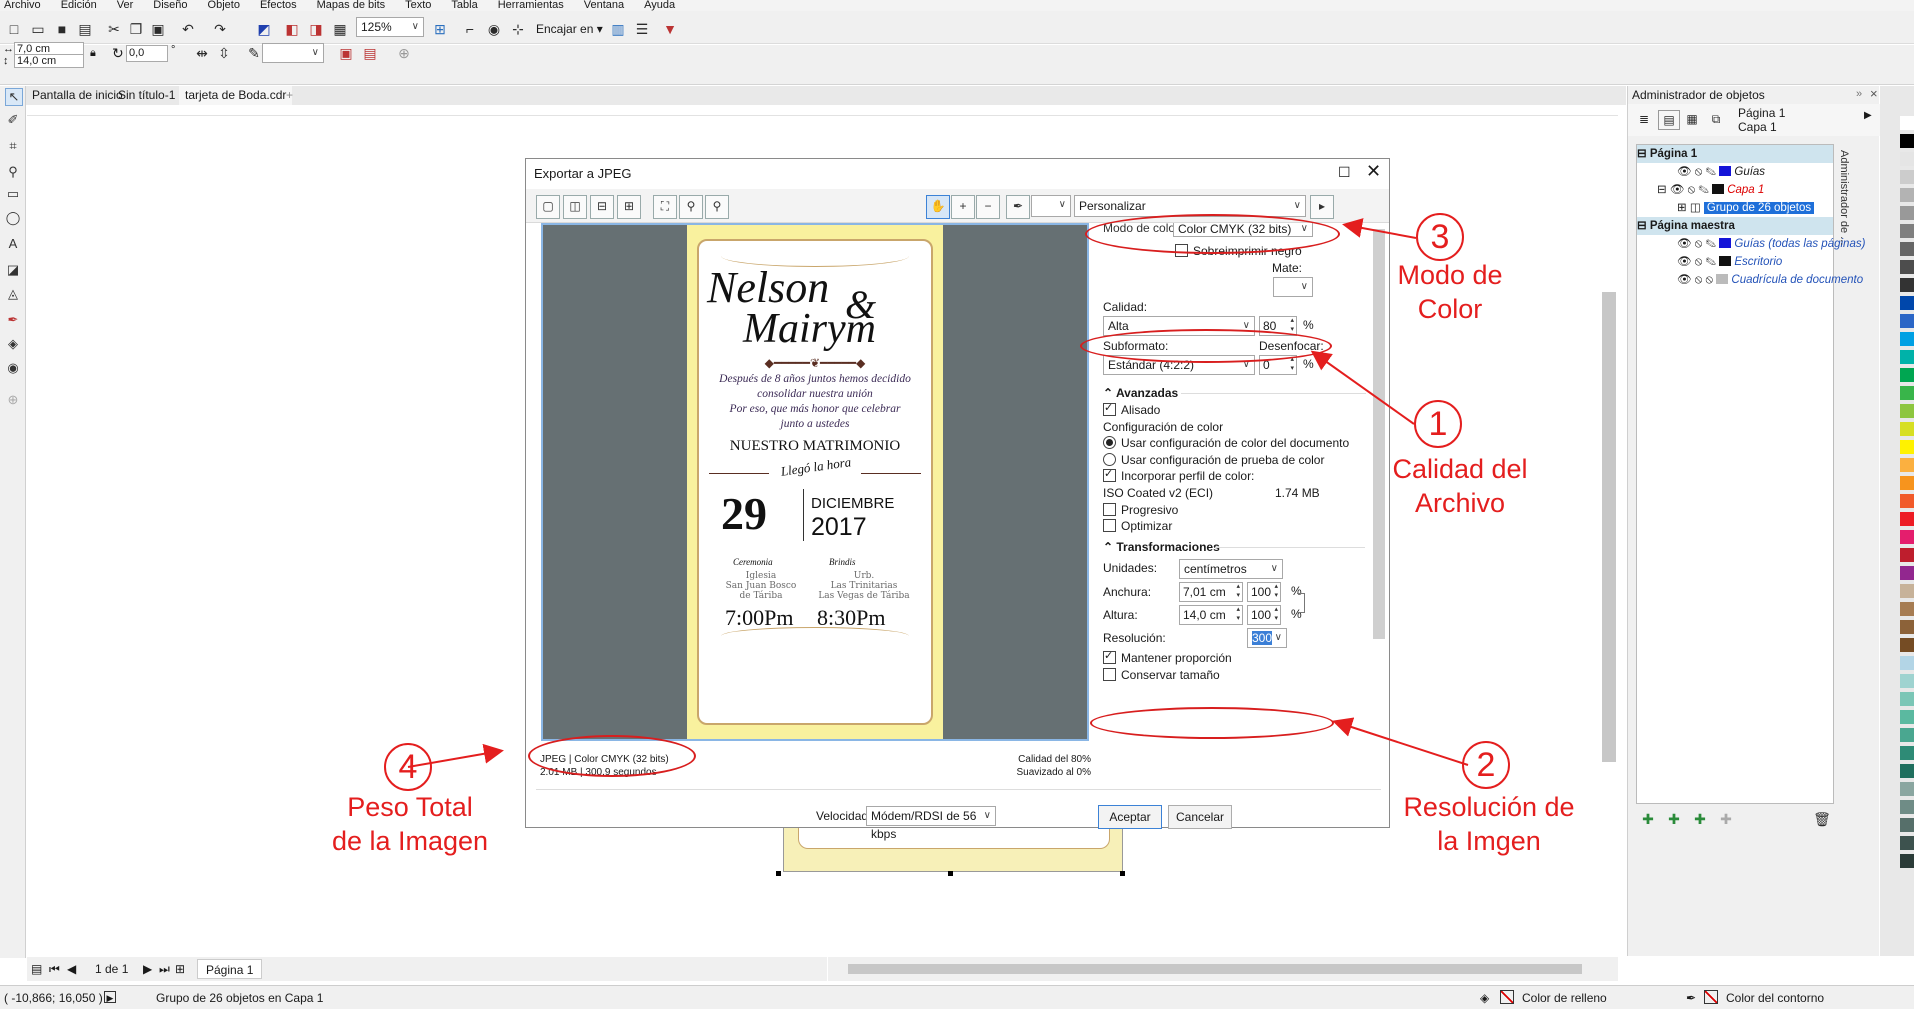 Image resolution: width=1914 pixels, height=1010 pixels. Describe the element at coordinates (618, 29) in the screenshot. I see `options-icon: ▥` at that location.